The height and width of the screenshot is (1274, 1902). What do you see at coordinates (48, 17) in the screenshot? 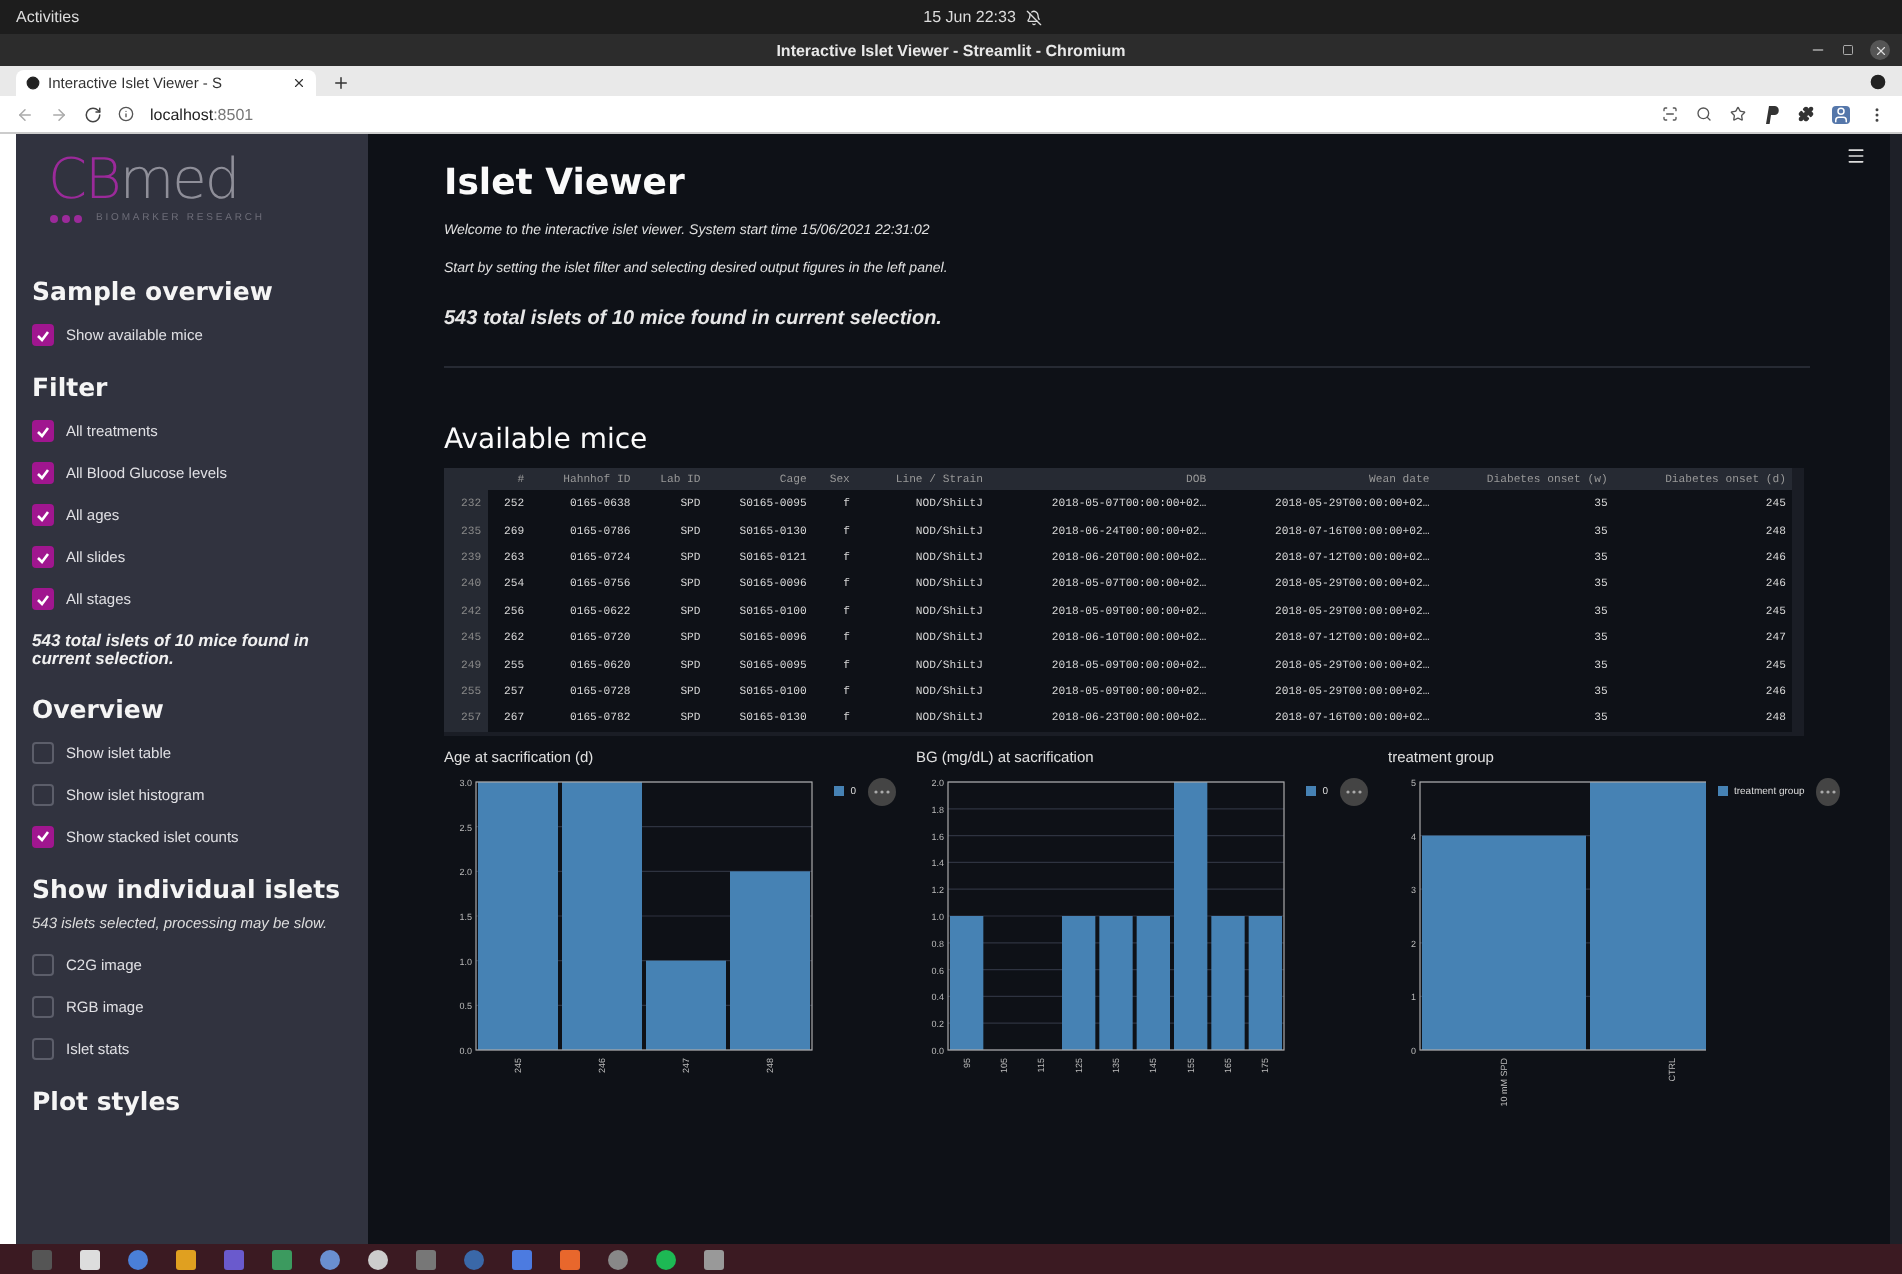
I see `activities-button: Activities` at bounding box center [48, 17].